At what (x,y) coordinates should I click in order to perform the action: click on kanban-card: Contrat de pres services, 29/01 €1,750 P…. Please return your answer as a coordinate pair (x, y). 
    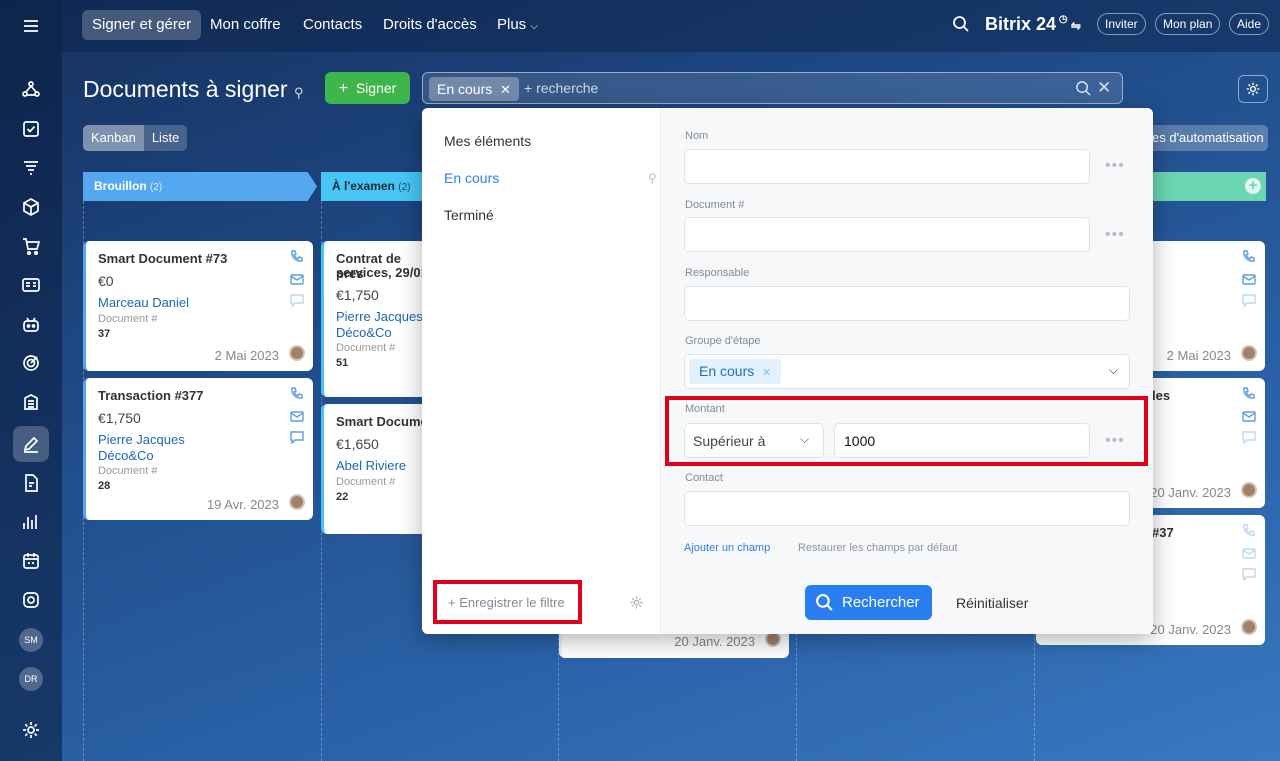
    Looking at the image, I should click on (376, 319).